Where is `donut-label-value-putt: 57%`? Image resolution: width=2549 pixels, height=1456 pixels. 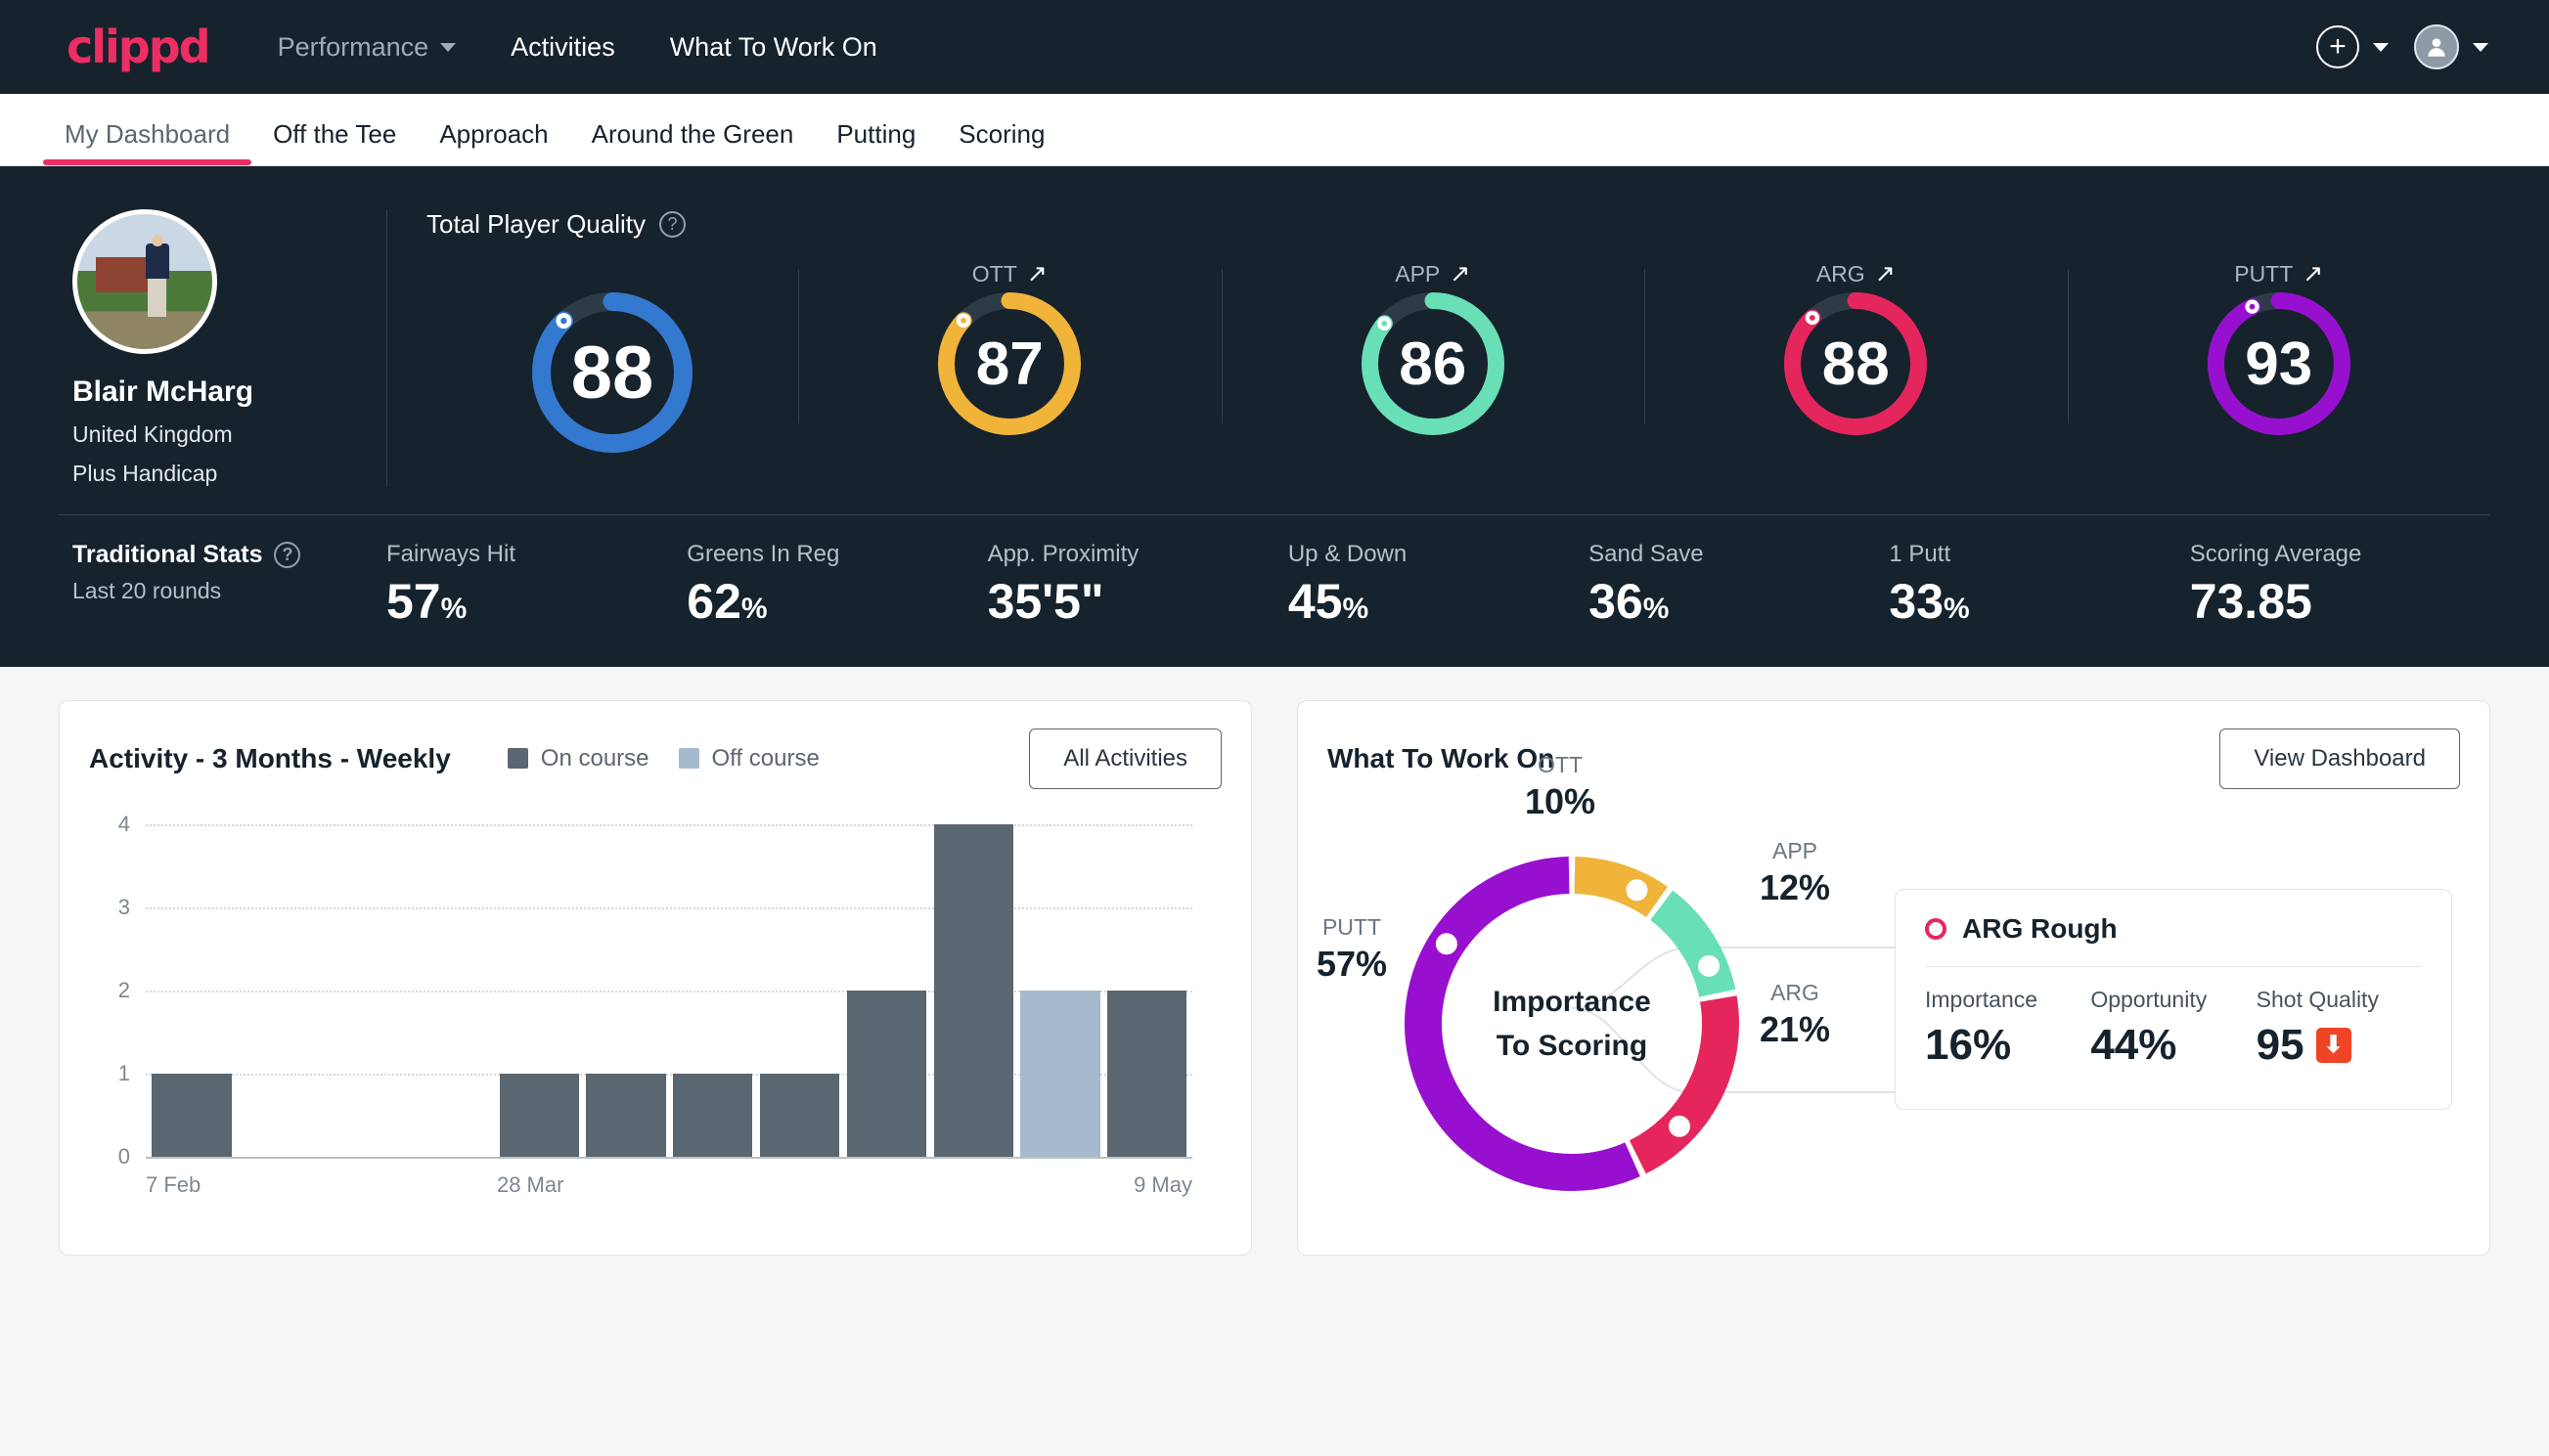 donut-label-value-putt: 57% is located at coordinates (1352, 963).